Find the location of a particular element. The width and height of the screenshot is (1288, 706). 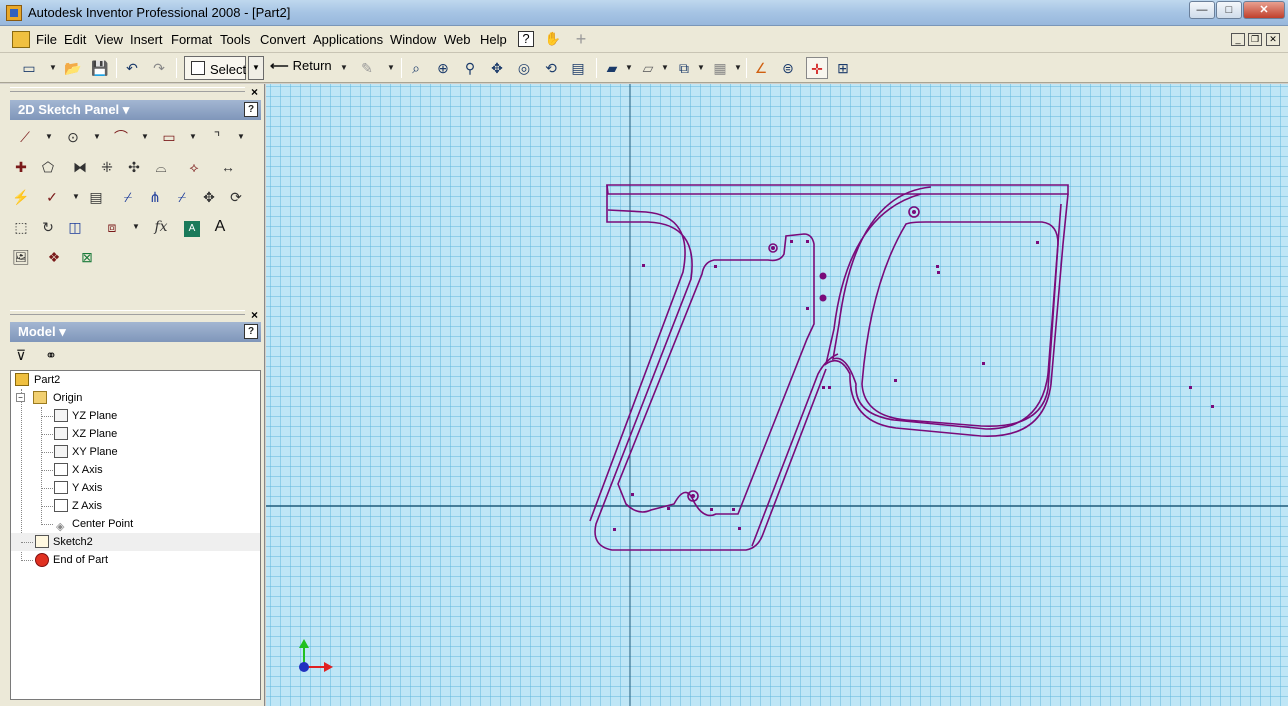

menu-help: Help is located at coordinates (493, 39).